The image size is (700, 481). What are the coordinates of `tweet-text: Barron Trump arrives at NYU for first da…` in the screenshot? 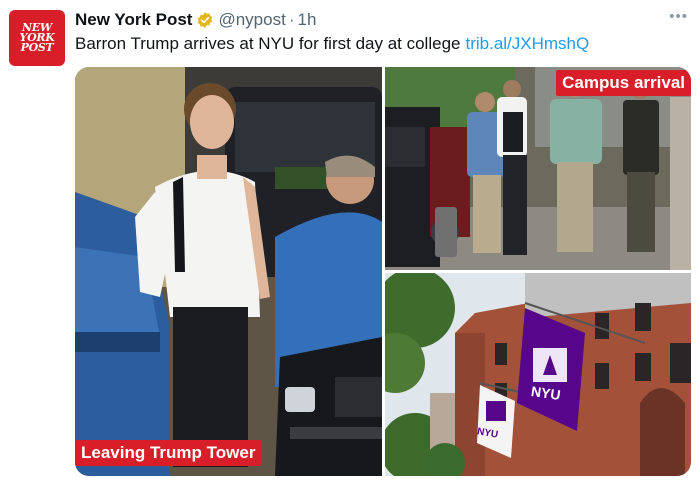 It's located at (332, 44).